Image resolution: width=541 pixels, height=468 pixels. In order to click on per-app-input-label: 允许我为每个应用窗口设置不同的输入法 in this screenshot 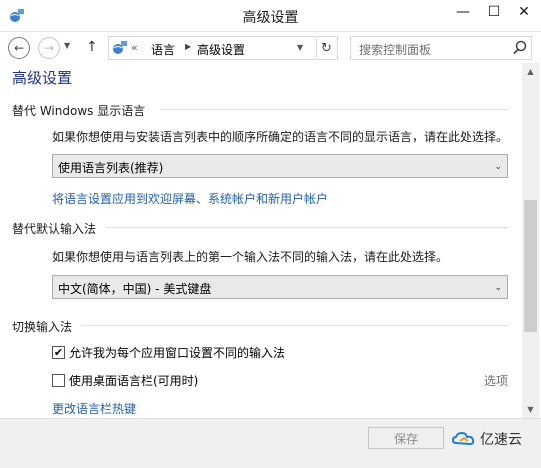, I will do `click(177, 352)`.